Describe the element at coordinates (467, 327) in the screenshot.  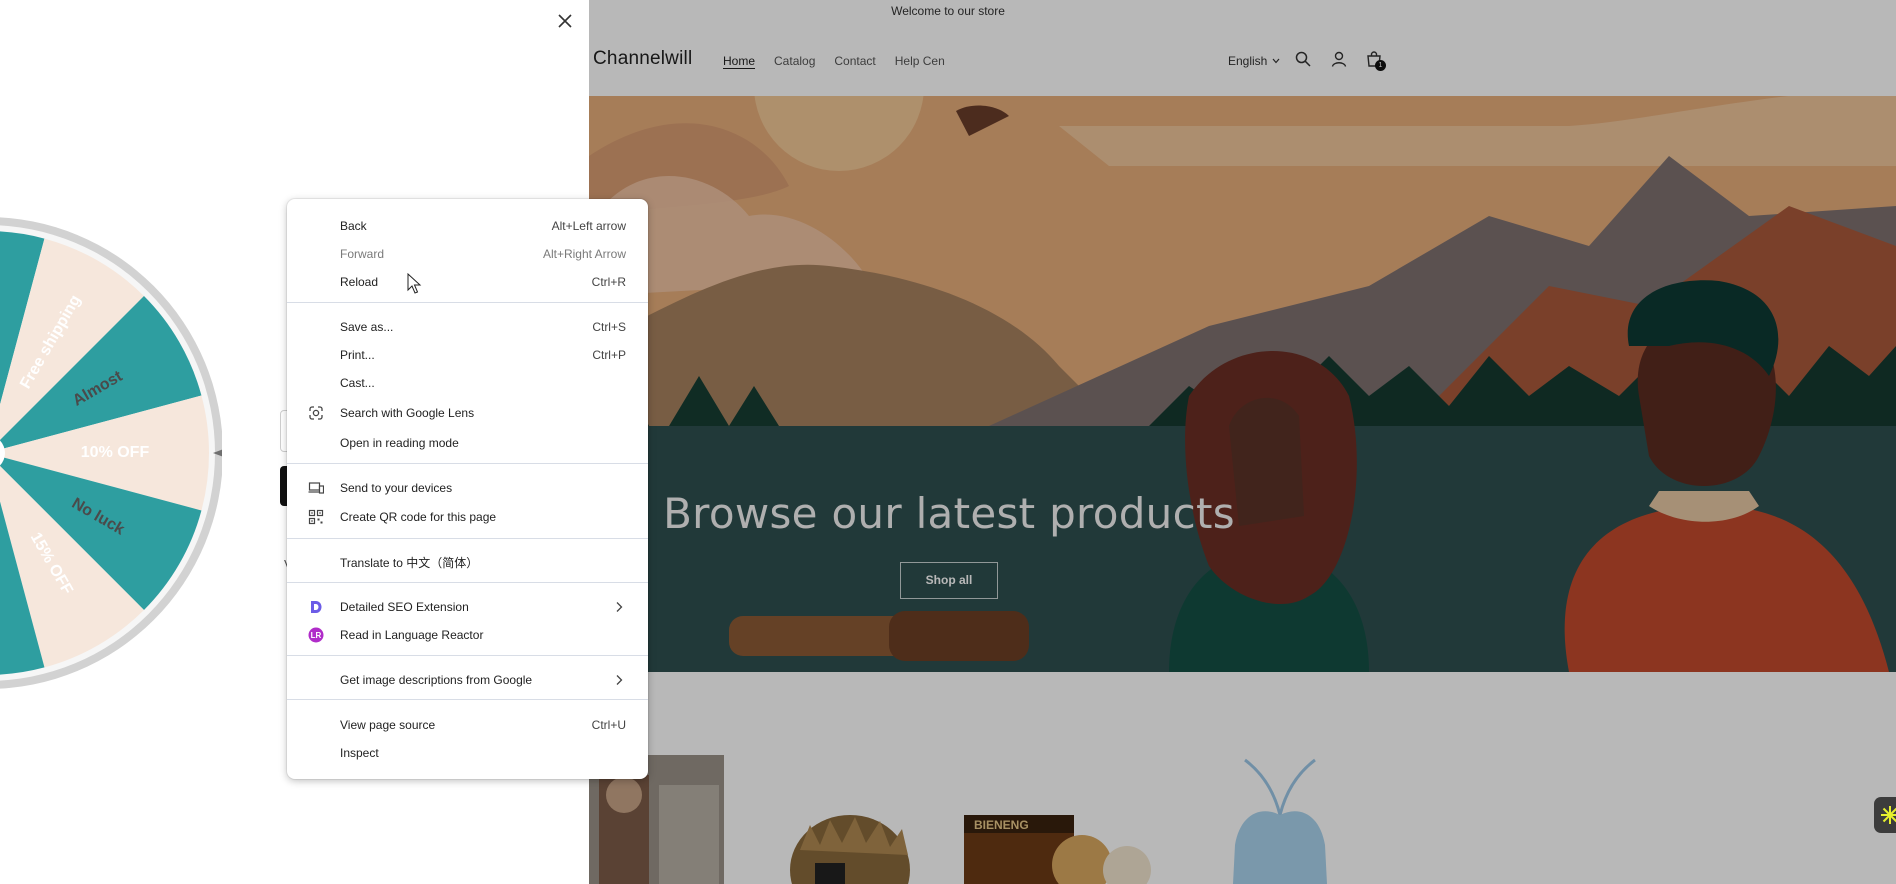
I see `menu-item-save-as: Save as... Ctrl+S` at that location.